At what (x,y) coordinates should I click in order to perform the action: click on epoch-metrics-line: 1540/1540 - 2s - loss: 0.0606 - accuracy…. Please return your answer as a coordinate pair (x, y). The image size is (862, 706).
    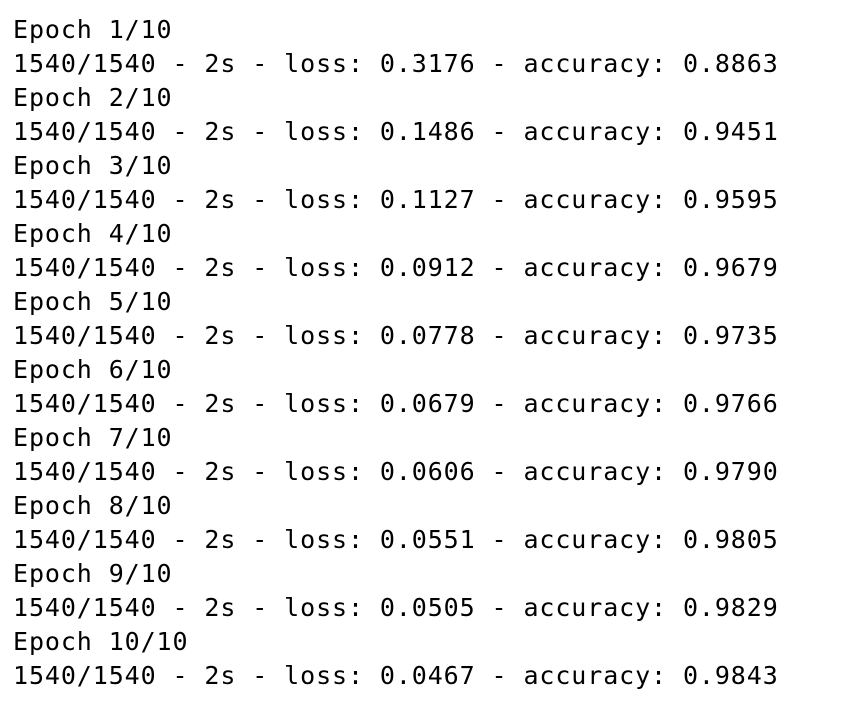
    Looking at the image, I should click on (396, 471).